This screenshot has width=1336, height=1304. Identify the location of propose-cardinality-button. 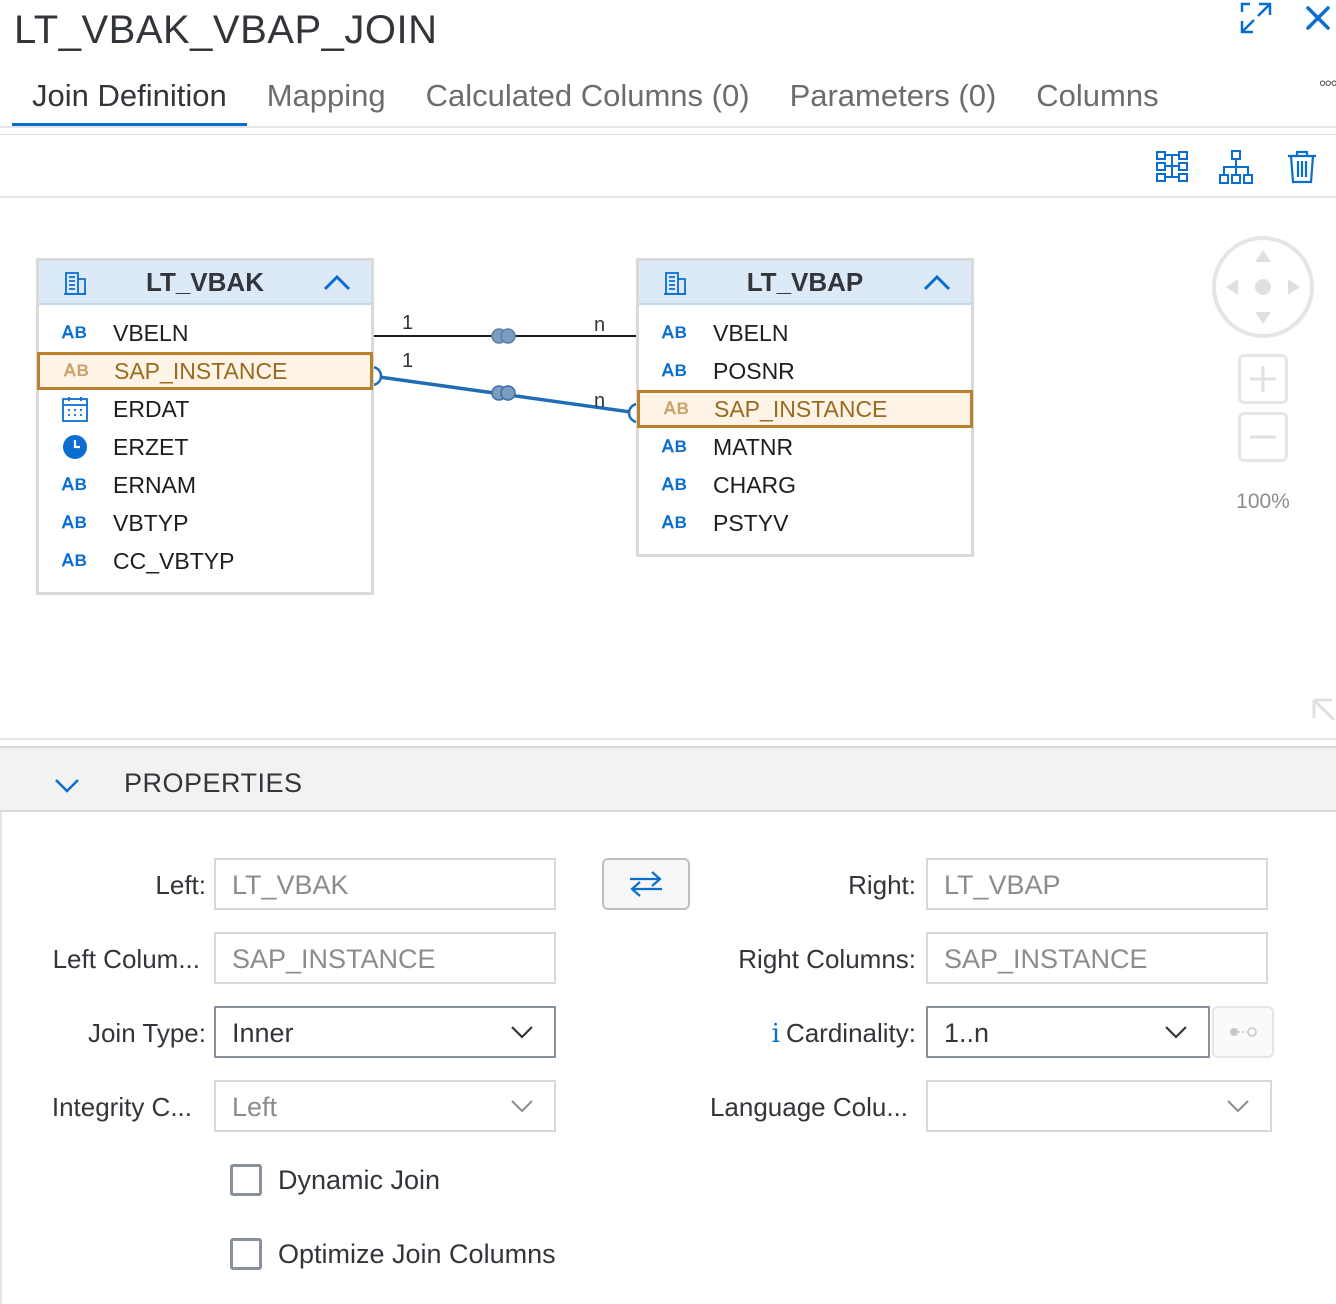
(1243, 1032).